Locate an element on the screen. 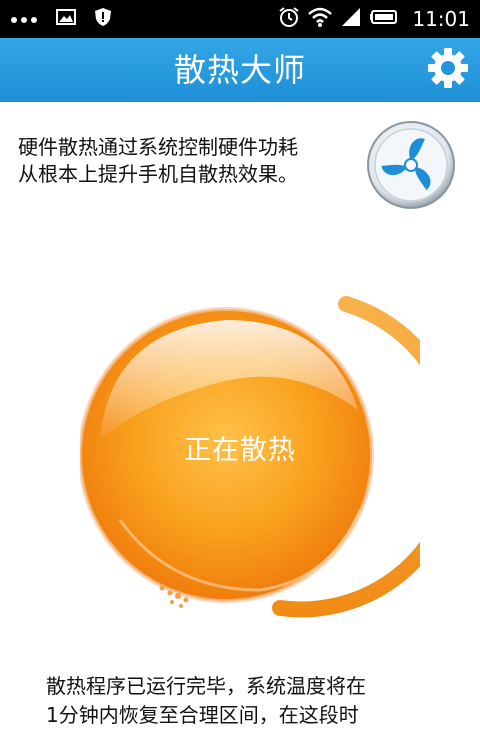 The height and width of the screenshot is (730, 480). shield-icon is located at coordinates (103, 19).